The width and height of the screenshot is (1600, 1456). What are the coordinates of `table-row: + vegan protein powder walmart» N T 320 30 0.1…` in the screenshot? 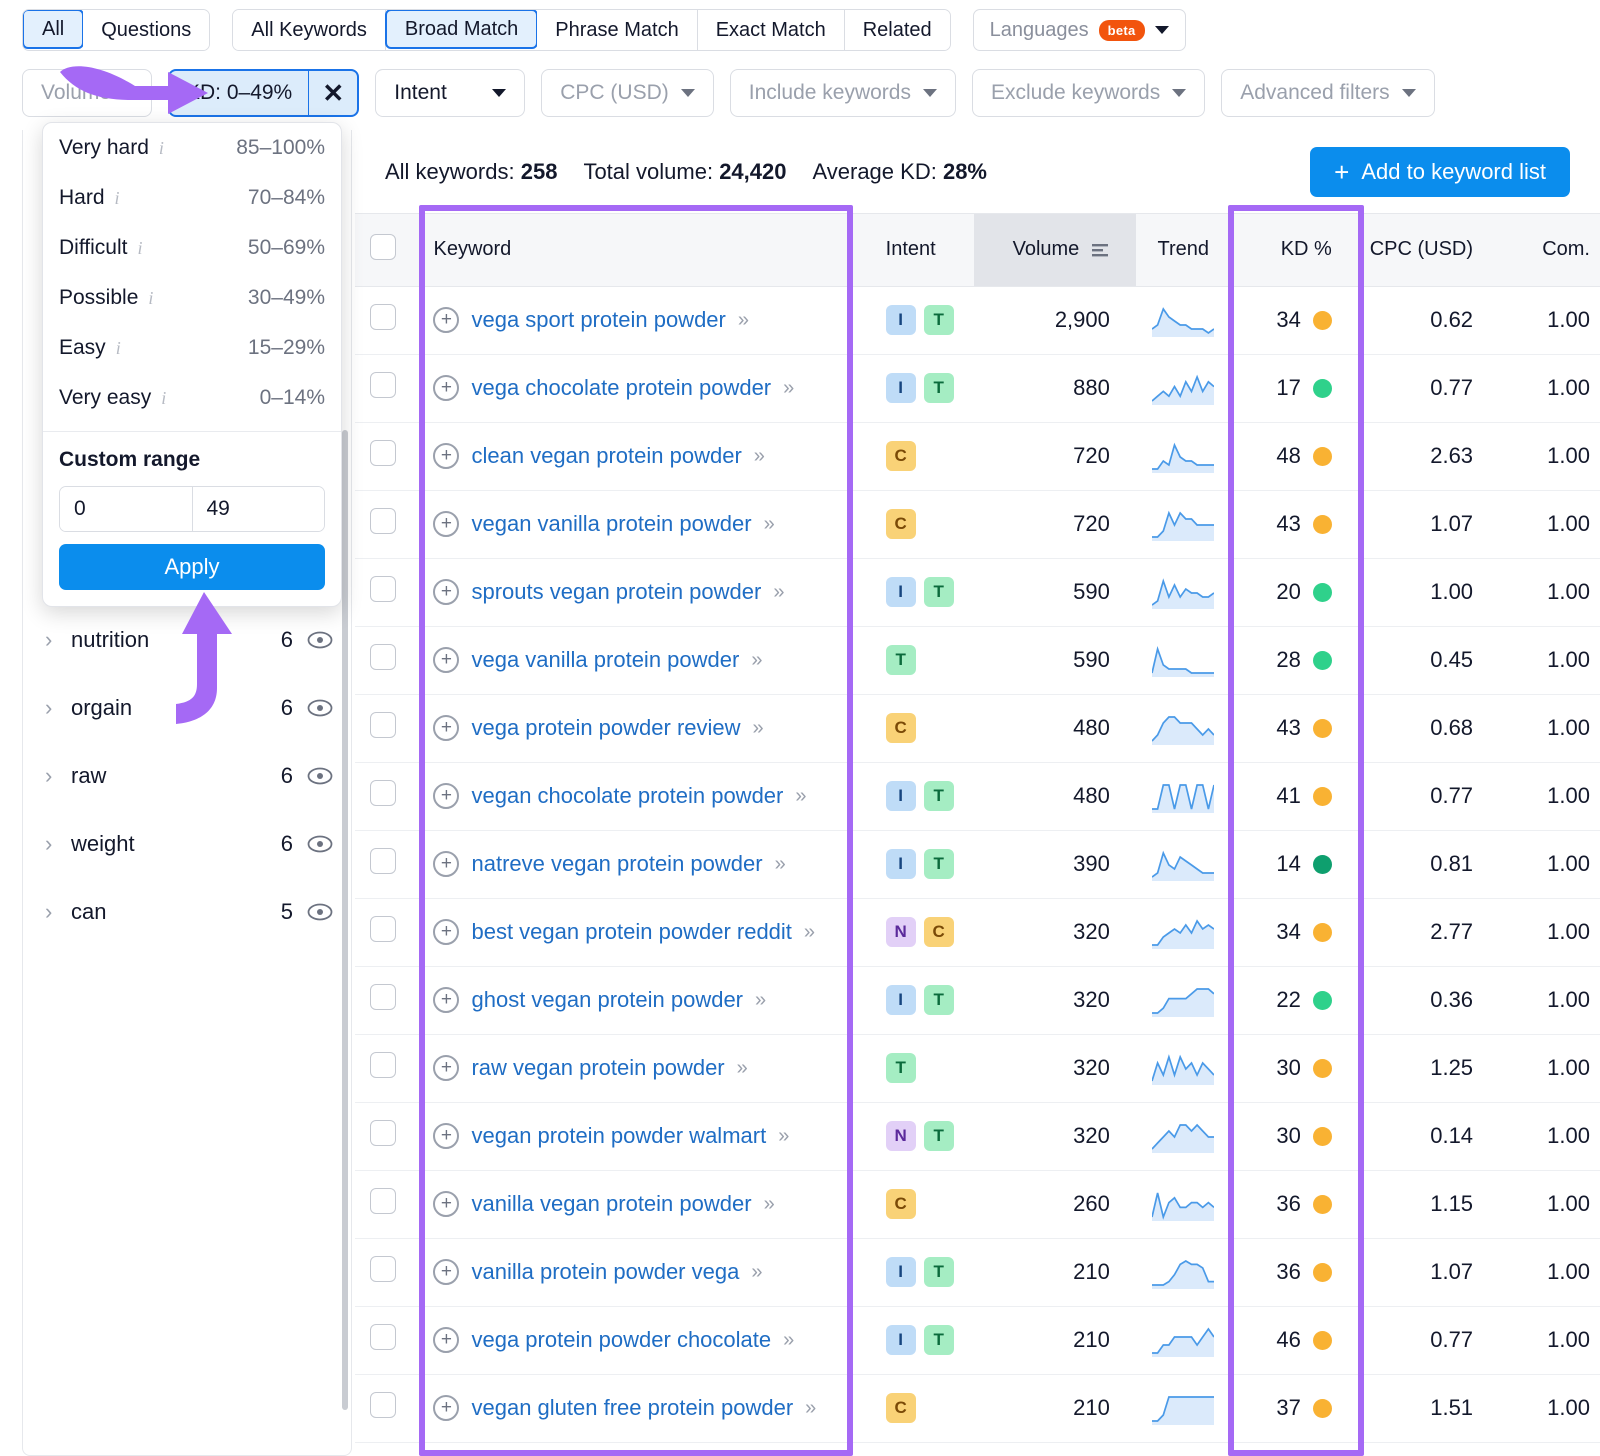 It's located at (977, 1136).